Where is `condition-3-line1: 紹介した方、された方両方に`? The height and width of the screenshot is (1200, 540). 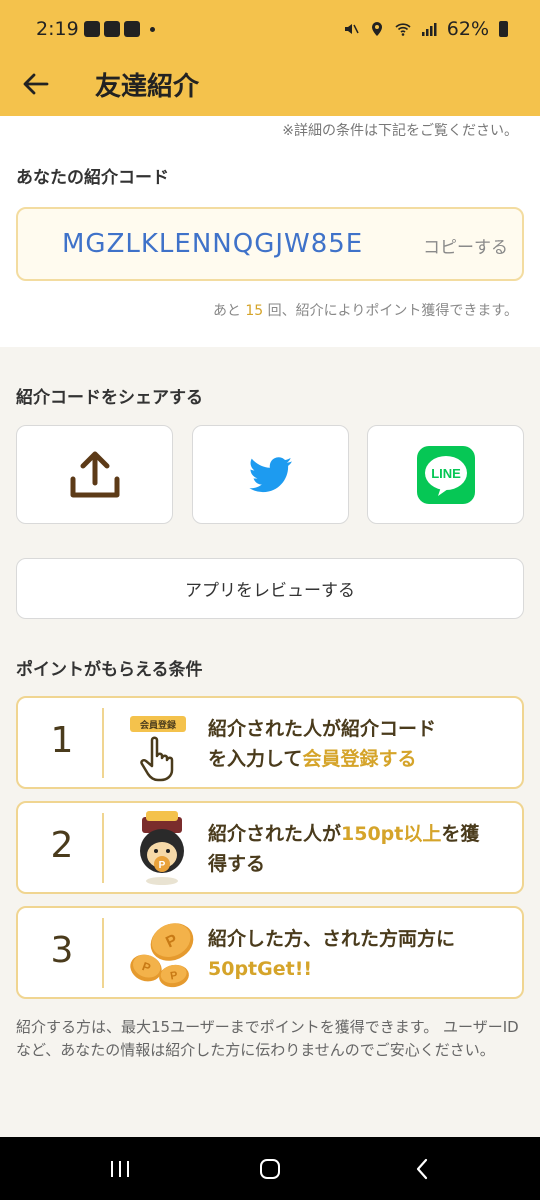
condition-3-line1: 紹介した方、された方両方に is located at coordinates (332, 939).